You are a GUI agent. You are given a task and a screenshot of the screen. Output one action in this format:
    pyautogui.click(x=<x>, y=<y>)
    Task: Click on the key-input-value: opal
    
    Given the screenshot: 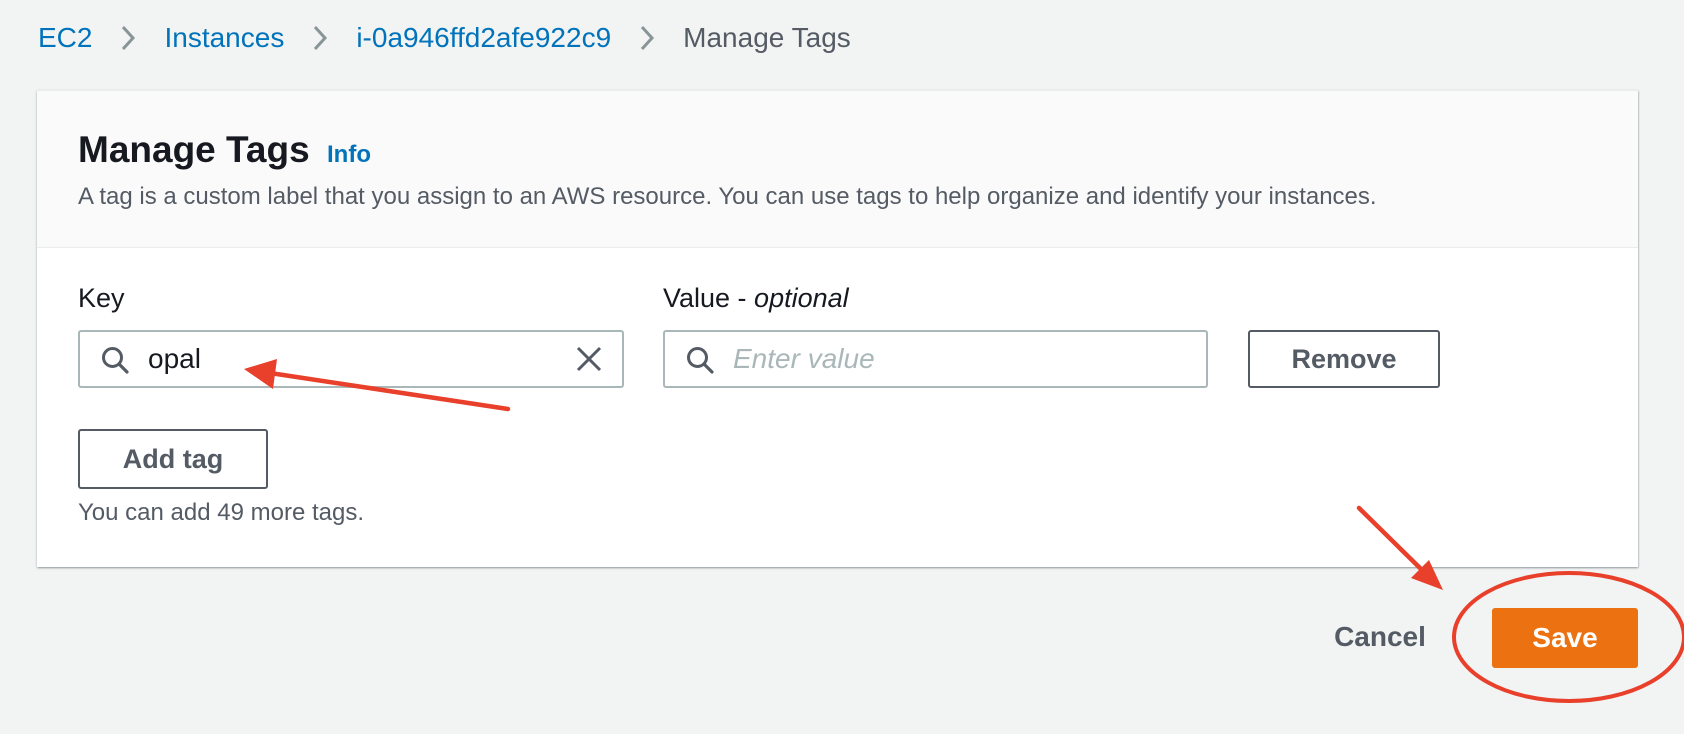 What is the action you would take?
    pyautogui.click(x=174, y=358)
    